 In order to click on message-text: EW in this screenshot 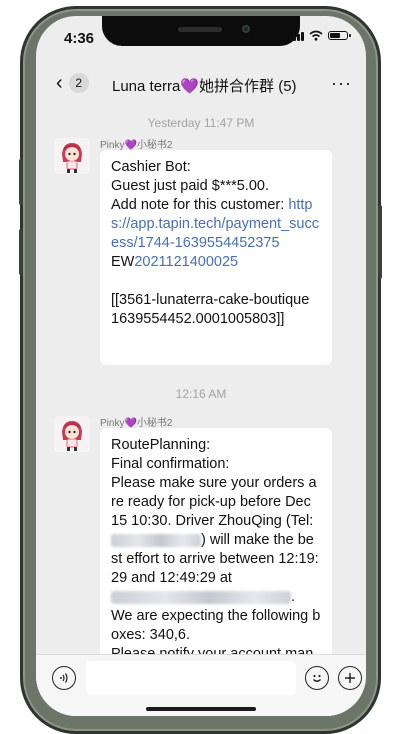, I will do `click(123, 262)`.